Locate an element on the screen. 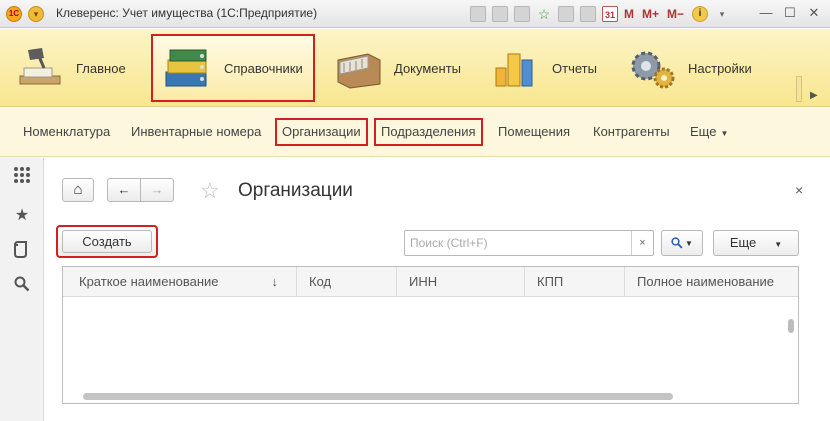 The width and height of the screenshot is (830, 421). tool-panel: ★ is located at coordinates (22, 289).